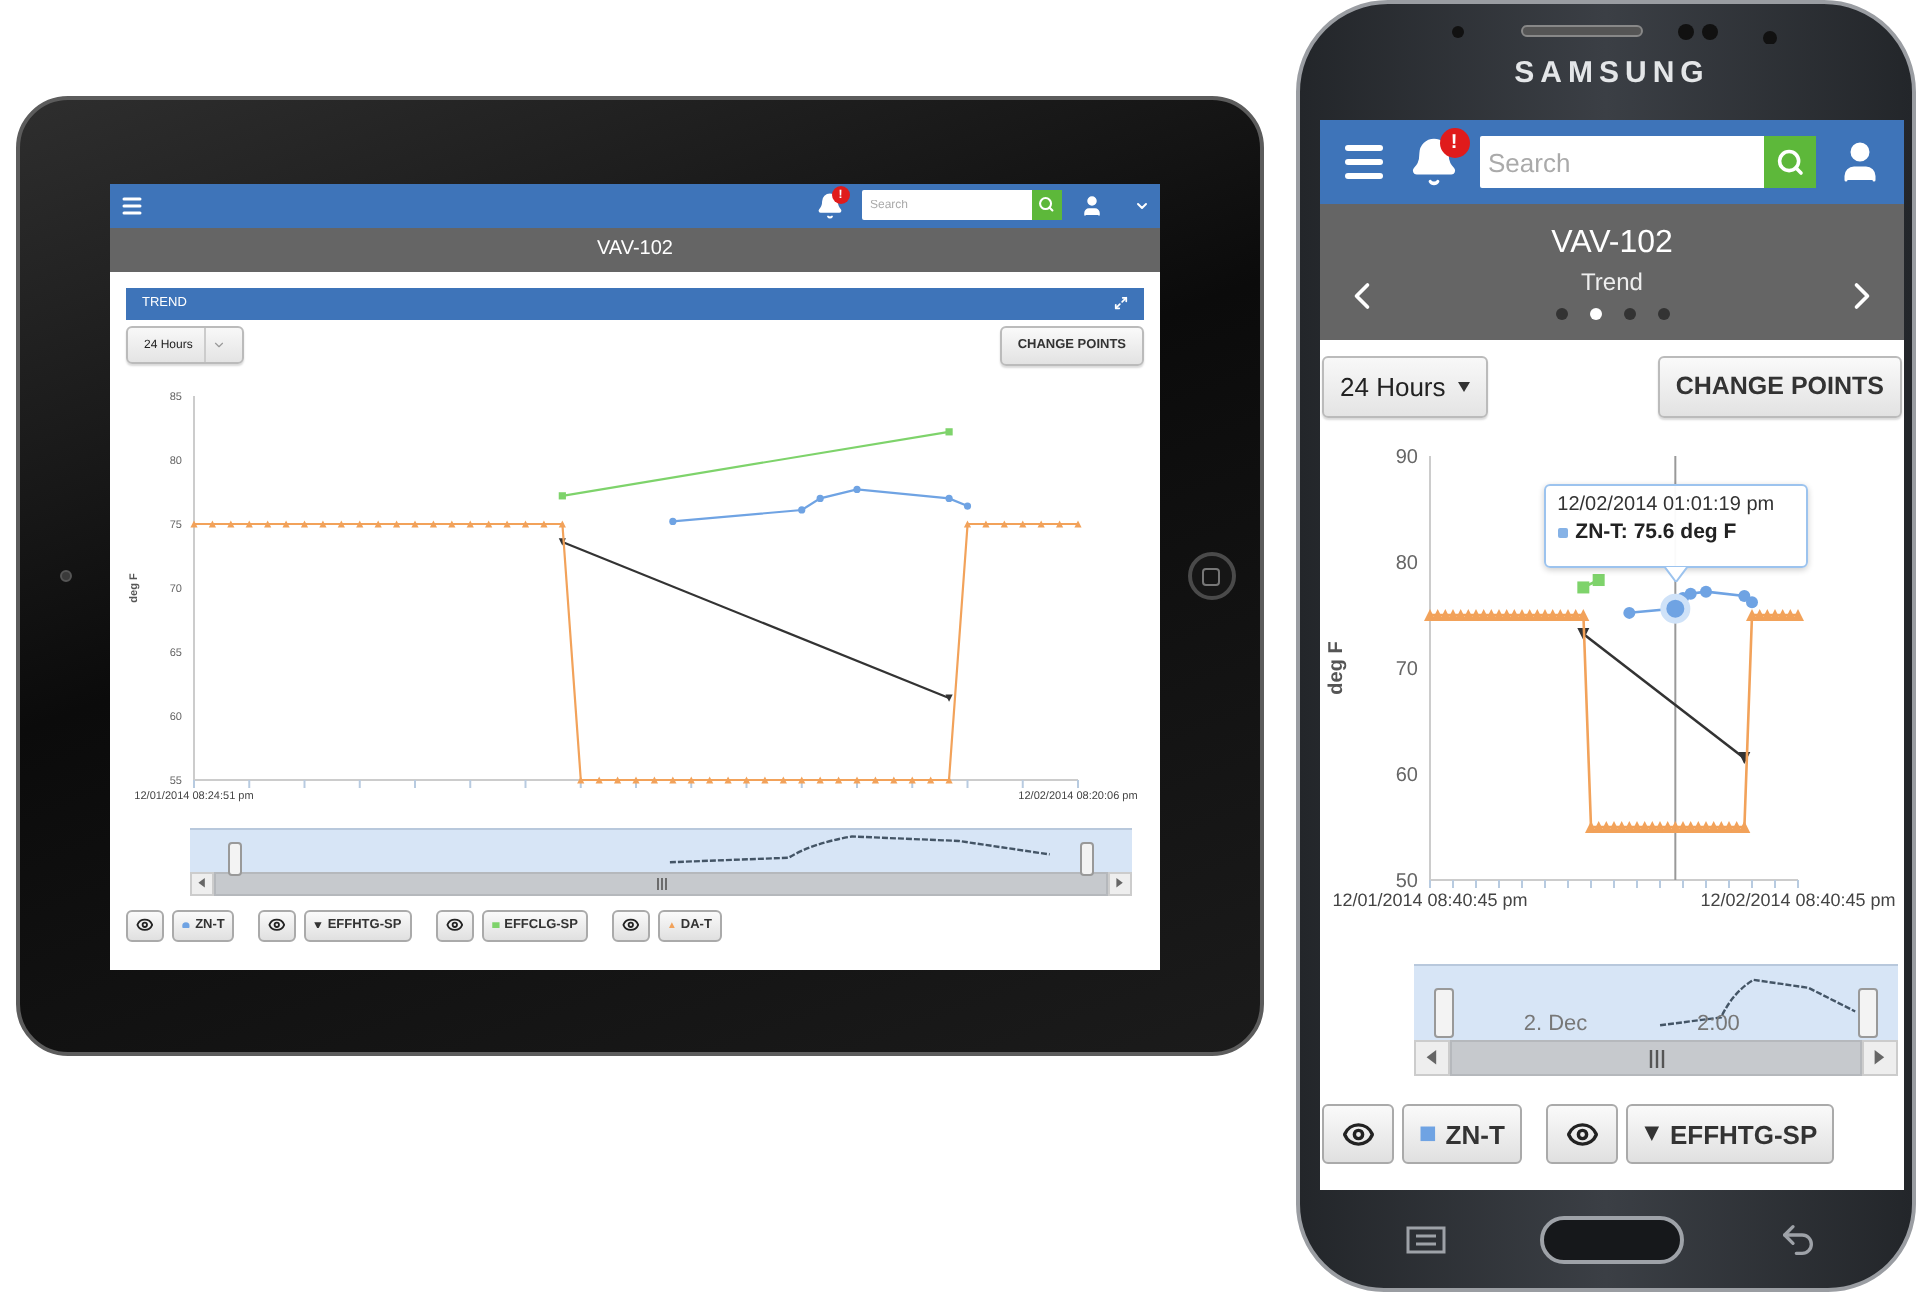  What do you see at coordinates (1779, 386) in the screenshot?
I see `change-points-button: CHANGE POINTS` at bounding box center [1779, 386].